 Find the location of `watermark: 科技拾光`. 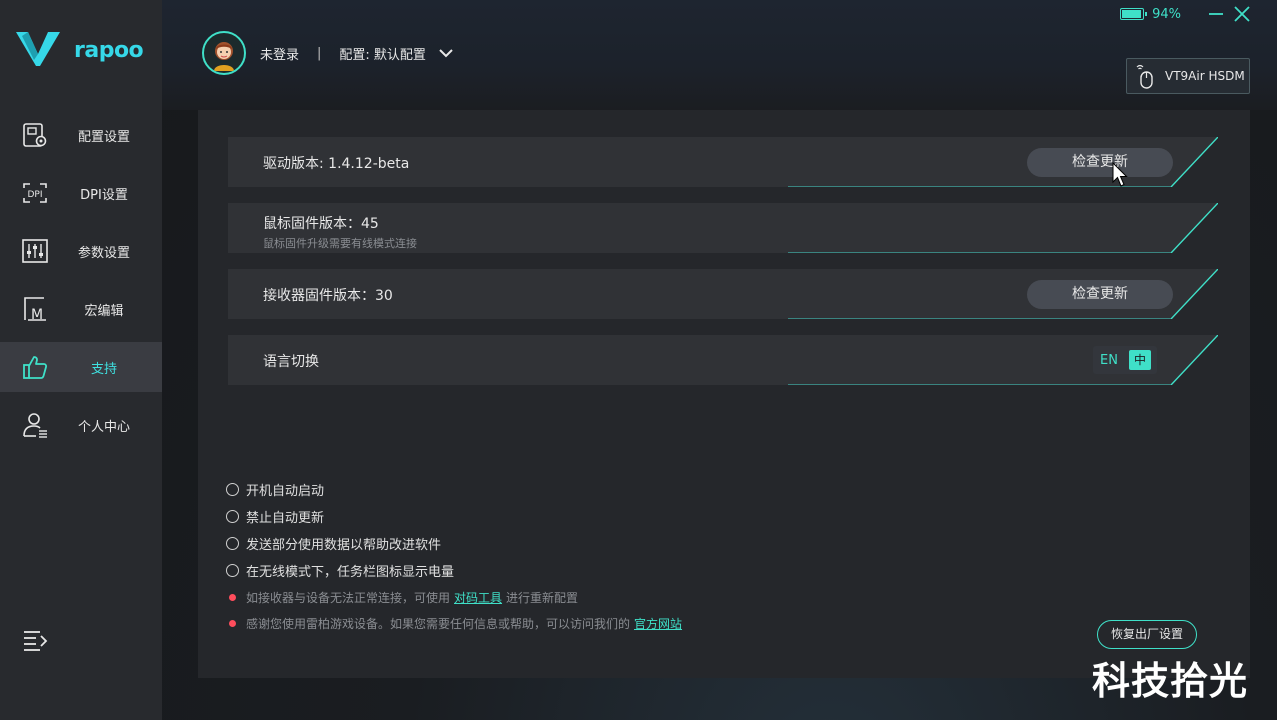

watermark: 科技拾光 is located at coordinates (1170, 681).